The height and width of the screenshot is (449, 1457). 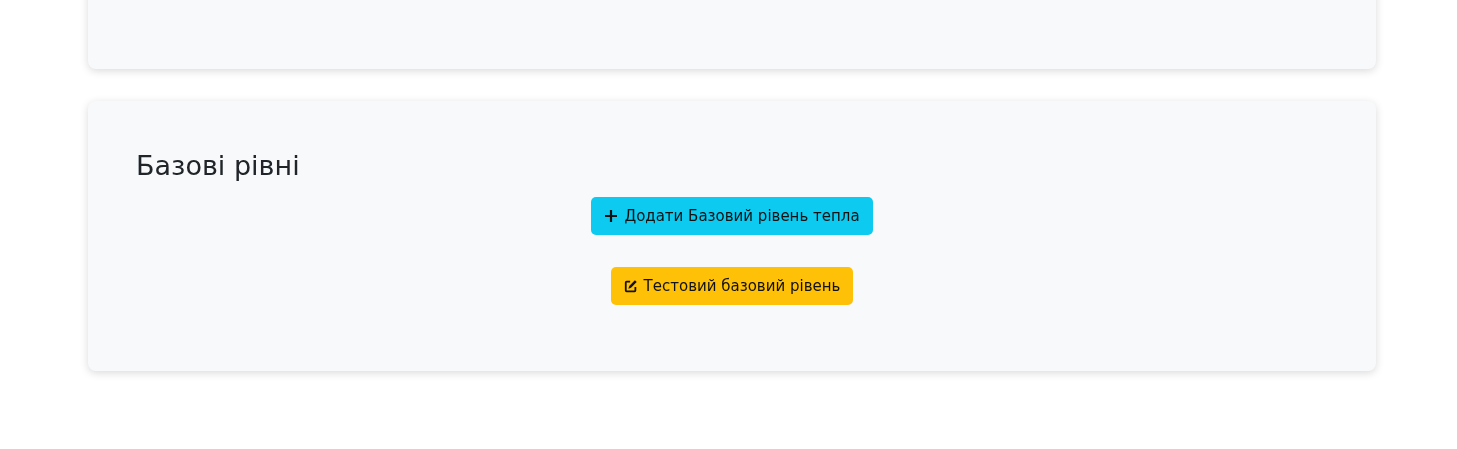 What do you see at coordinates (630, 286) in the screenshot?
I see `edit-icon` at bounding box center [630, 286].